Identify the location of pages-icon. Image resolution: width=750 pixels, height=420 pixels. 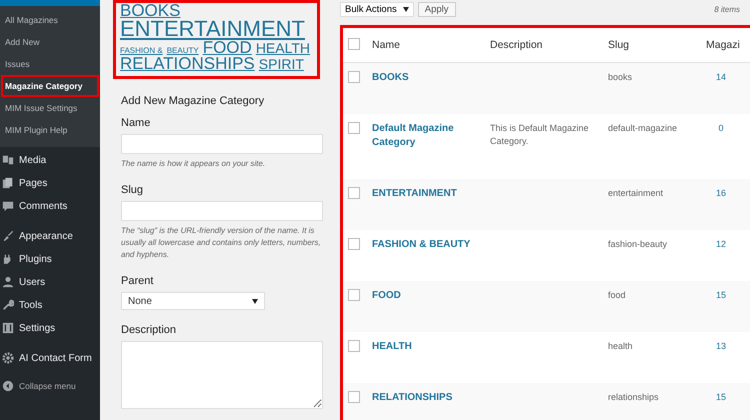
(8, 183).